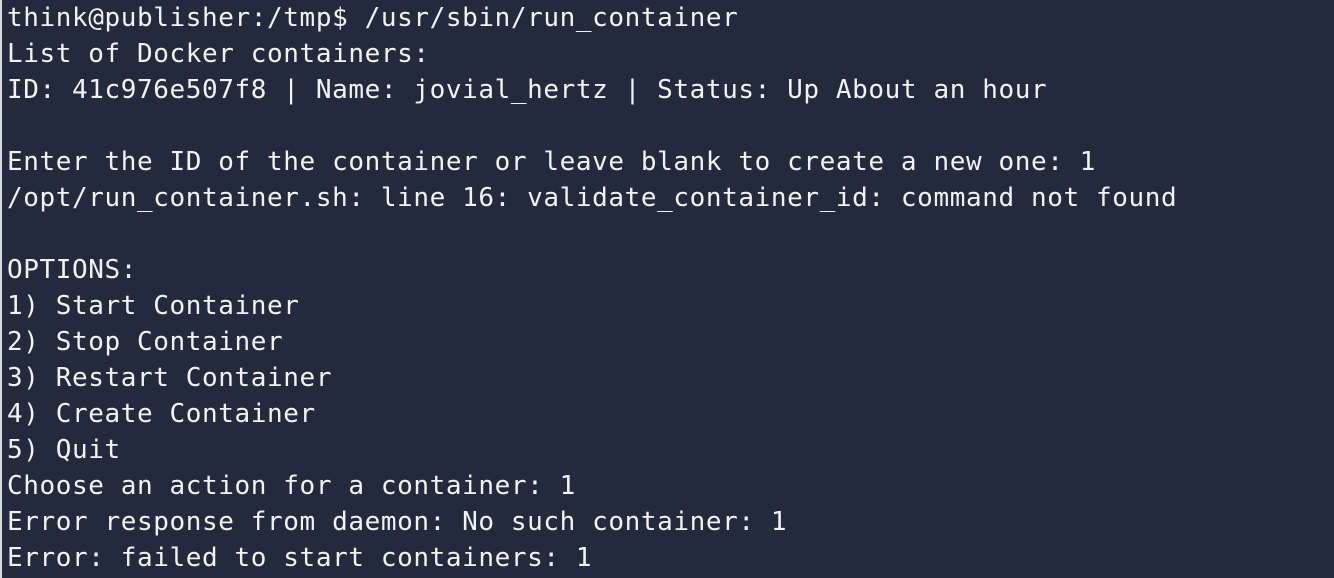 This screenshot has width=1334, height=578. Describe the element at coordinates (170, 378) in the screenshot. I see `option-item: 3) Restart Container` at that location.